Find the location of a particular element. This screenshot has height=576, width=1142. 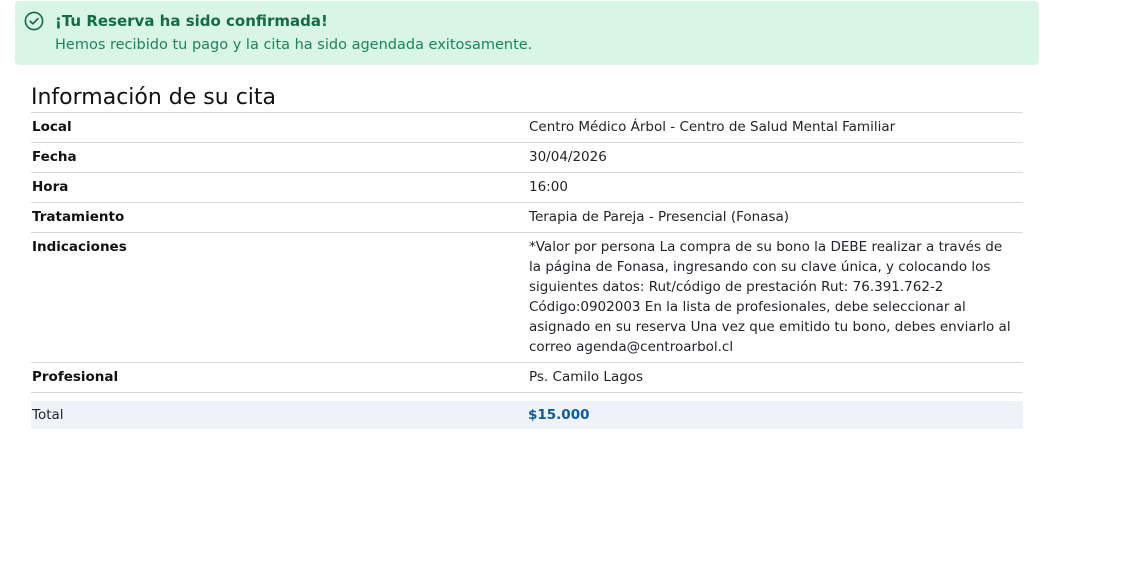

table-row: Hora 16:00 is located at coordinates (527, 187).